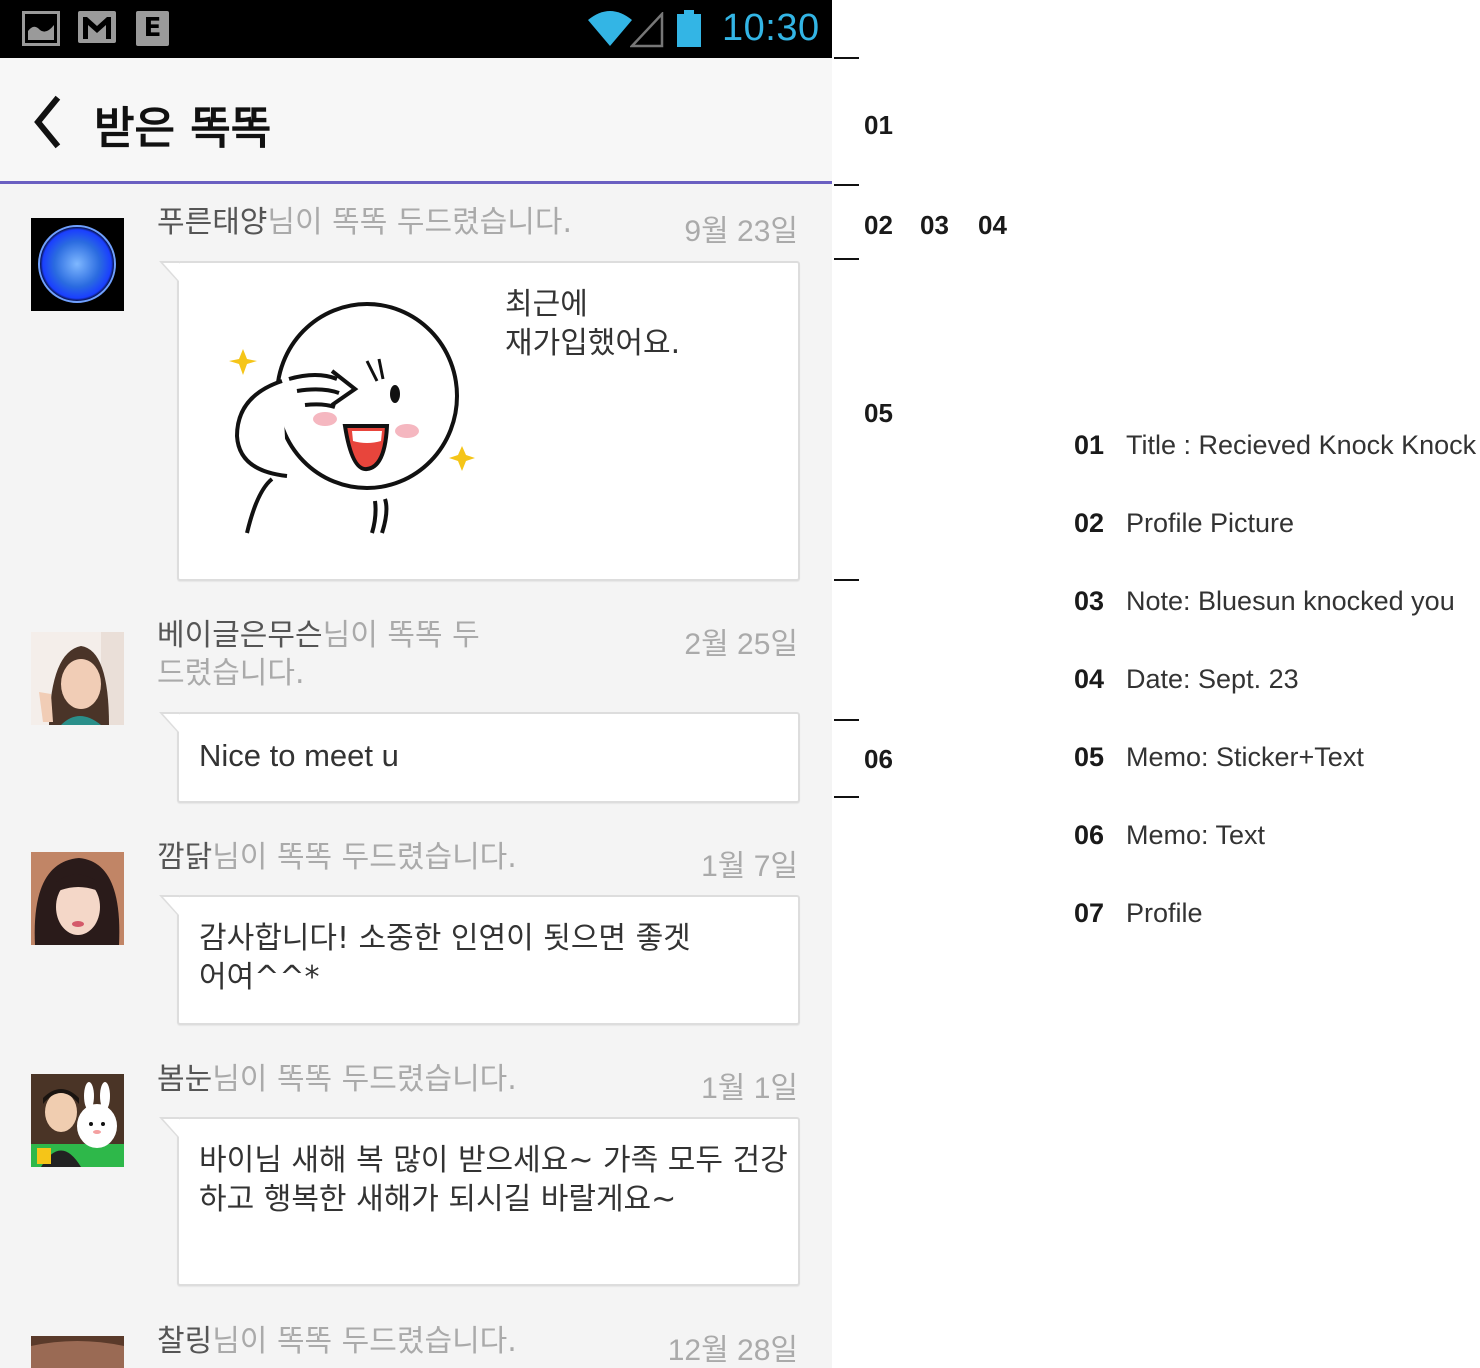 This screenshot has width=1480, height=1368. Describe the element at coordinates (416, 29) in the screenshot. I see `status-bar: E 10:30` at that location.